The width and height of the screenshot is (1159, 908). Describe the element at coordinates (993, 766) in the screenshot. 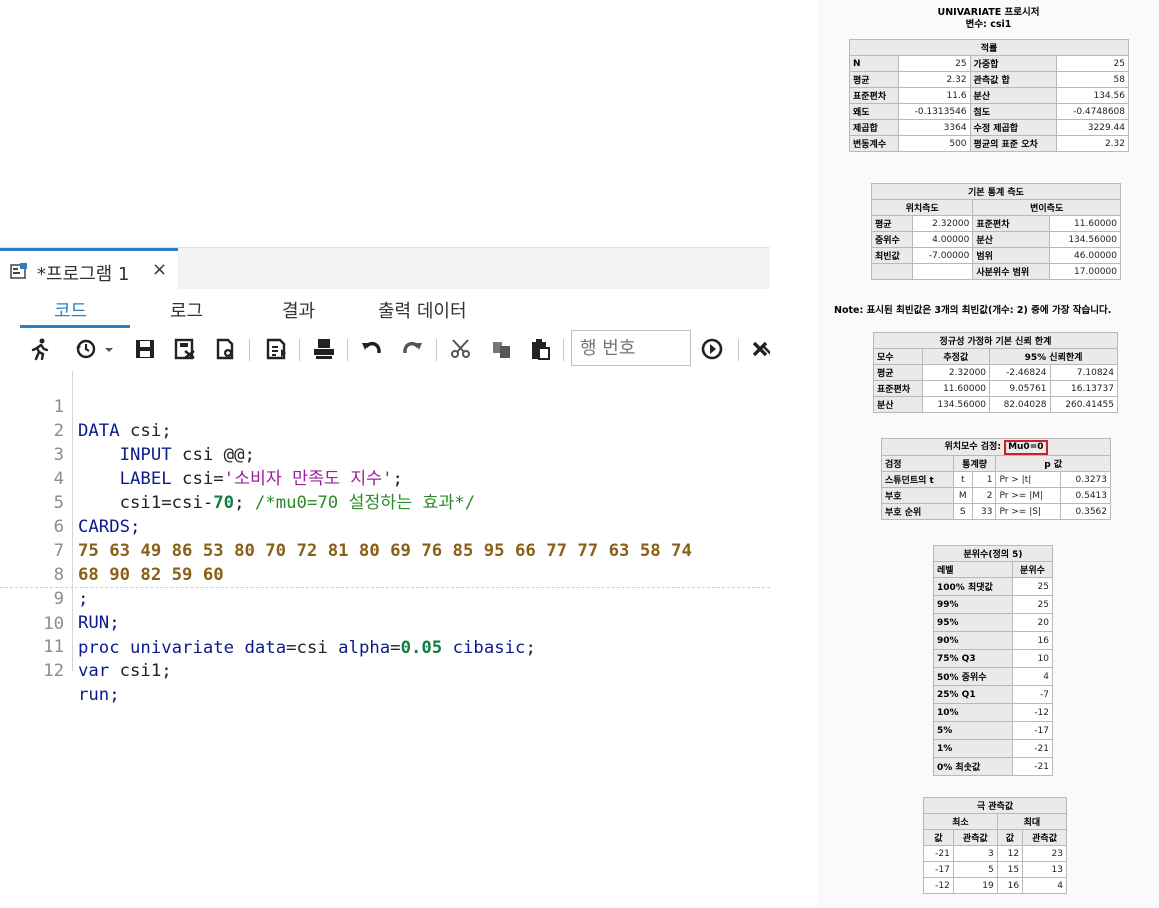

I see `table-row: 0% 최솟값 -21` at that location.